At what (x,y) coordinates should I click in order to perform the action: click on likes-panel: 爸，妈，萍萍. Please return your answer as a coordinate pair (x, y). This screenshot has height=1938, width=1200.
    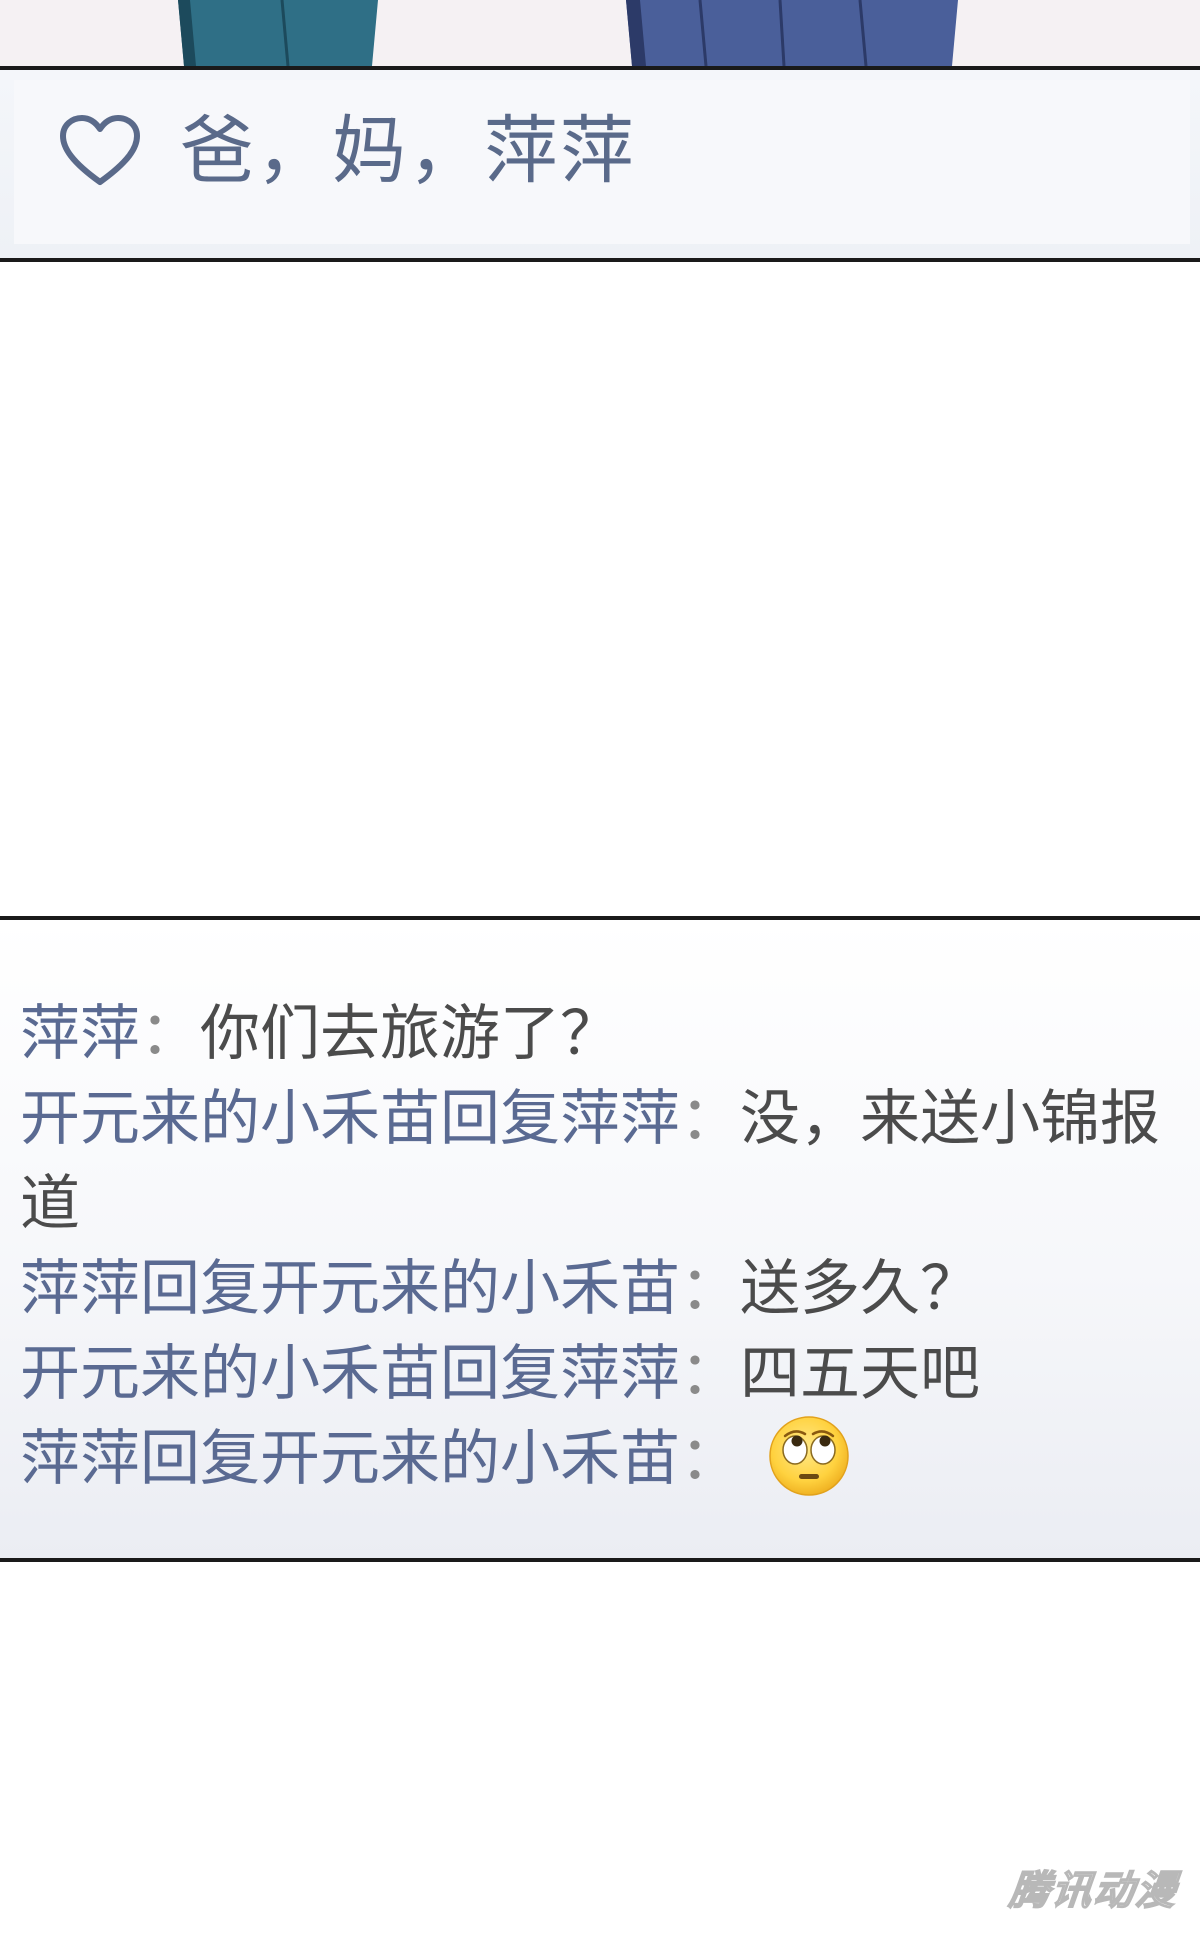
    Looking at the image, I should click on (600, 164).